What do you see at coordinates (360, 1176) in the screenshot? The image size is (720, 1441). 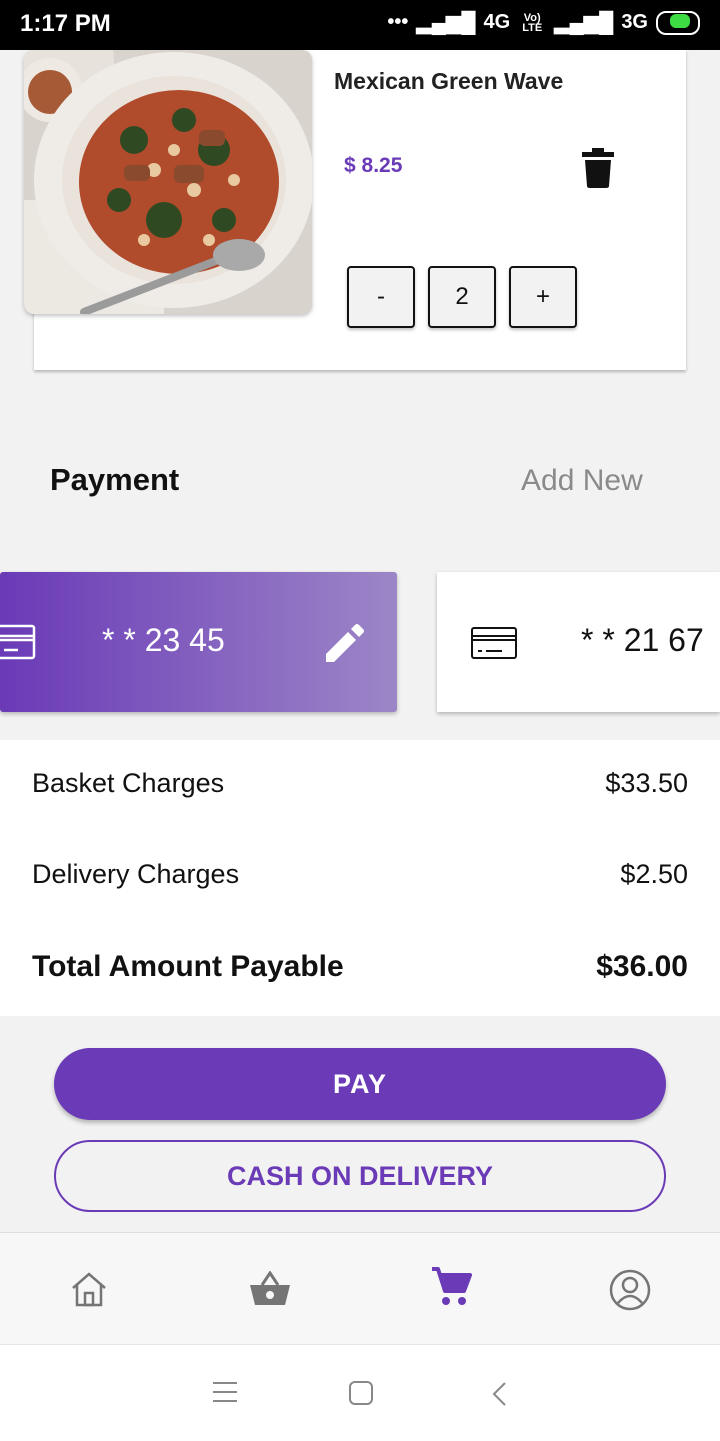 I see `cash-on-delivery-button: CASH ON DELIVERY` at bounding box center [360, 1176].